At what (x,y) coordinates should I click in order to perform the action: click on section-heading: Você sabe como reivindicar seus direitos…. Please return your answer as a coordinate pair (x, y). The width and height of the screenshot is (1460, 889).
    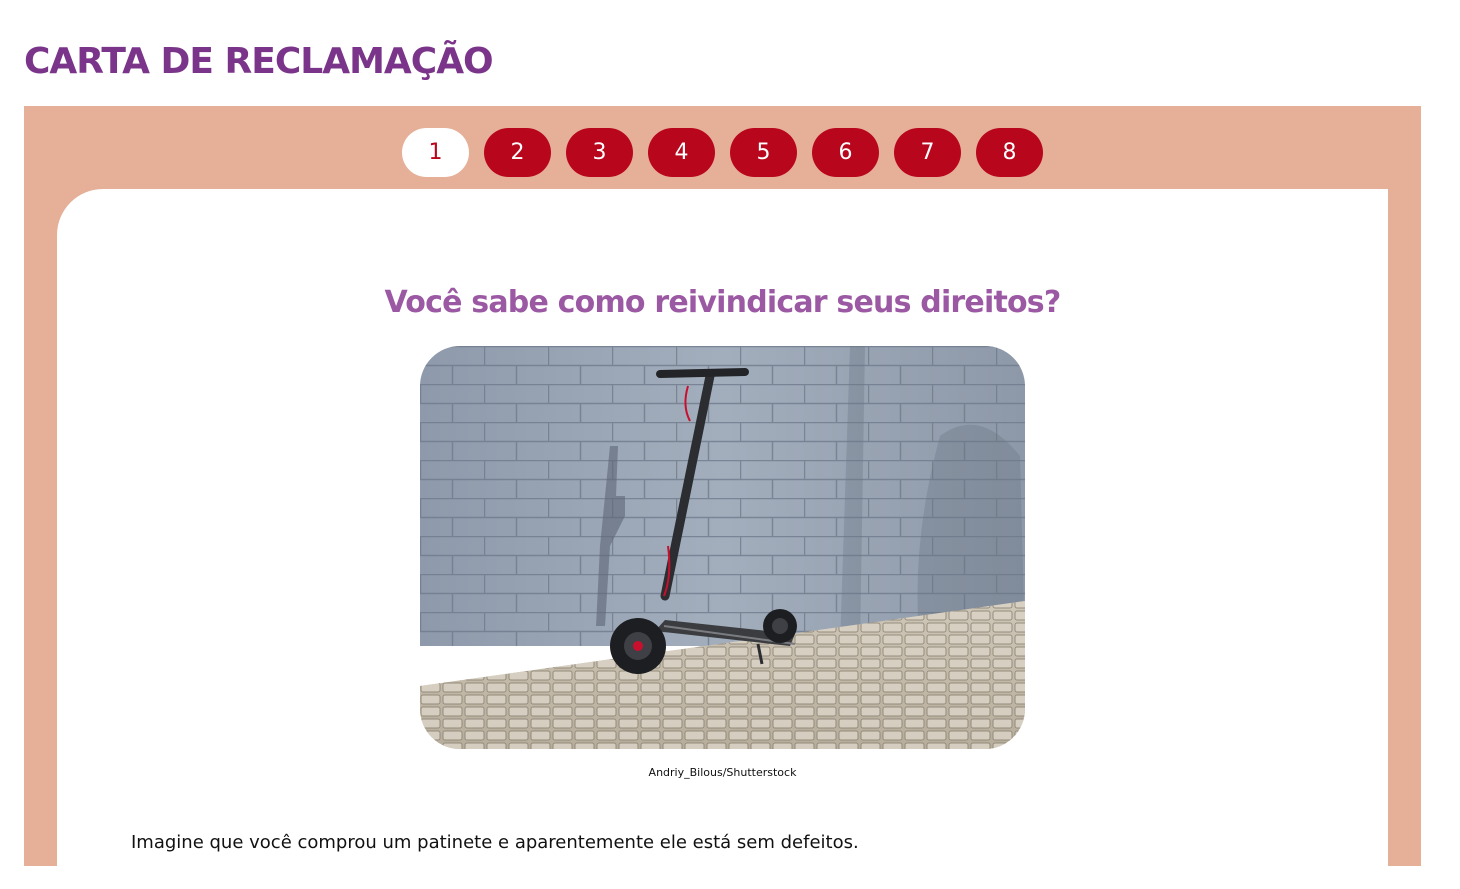
    Looking at the image, I should click on (723, 302).